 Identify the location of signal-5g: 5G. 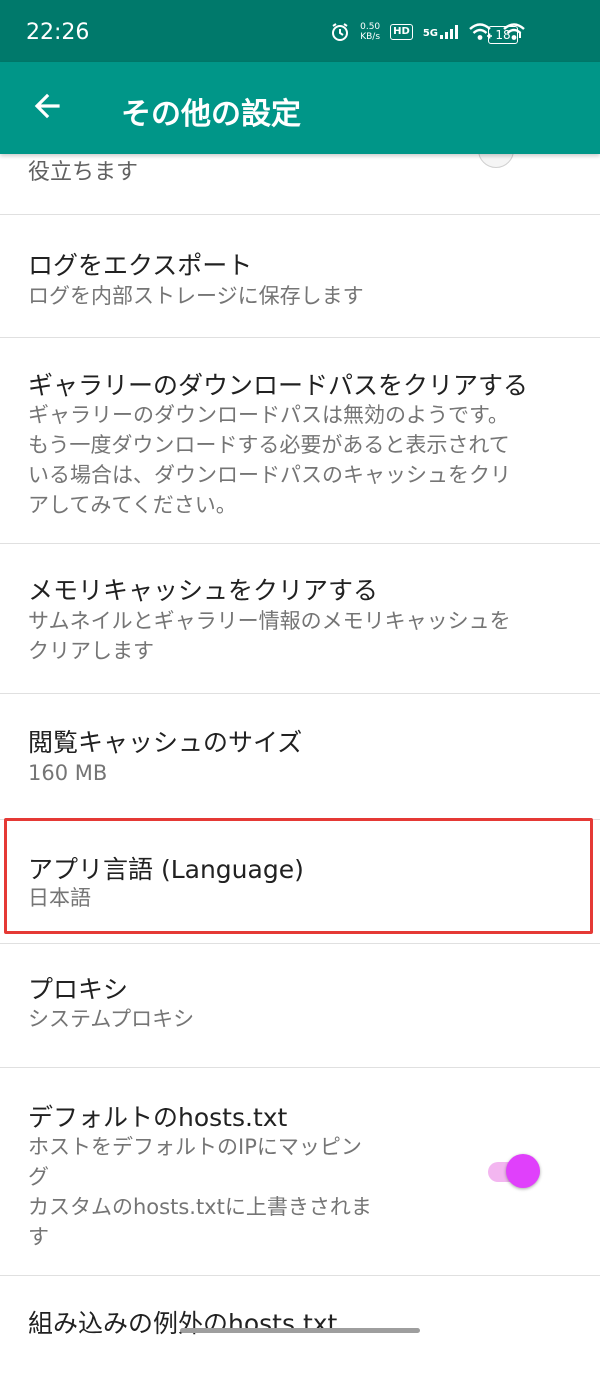
(440, 32).